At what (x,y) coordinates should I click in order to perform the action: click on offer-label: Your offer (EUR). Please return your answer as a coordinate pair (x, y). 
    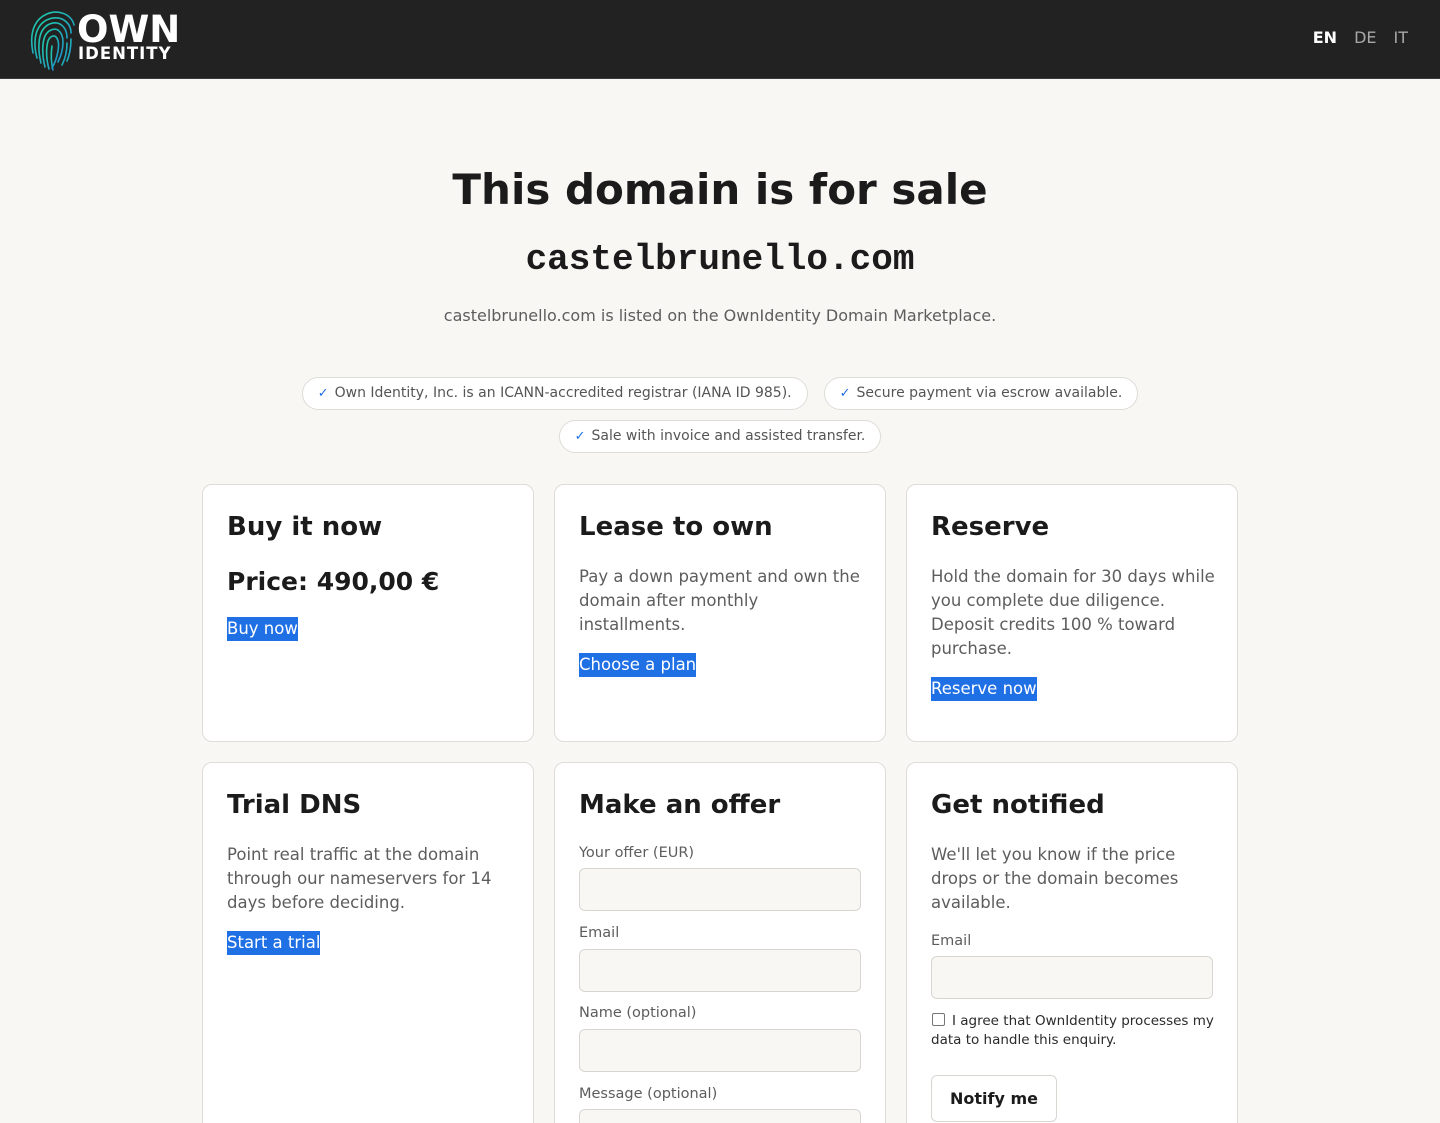
    Looking at the image, I should click on (637, 853).